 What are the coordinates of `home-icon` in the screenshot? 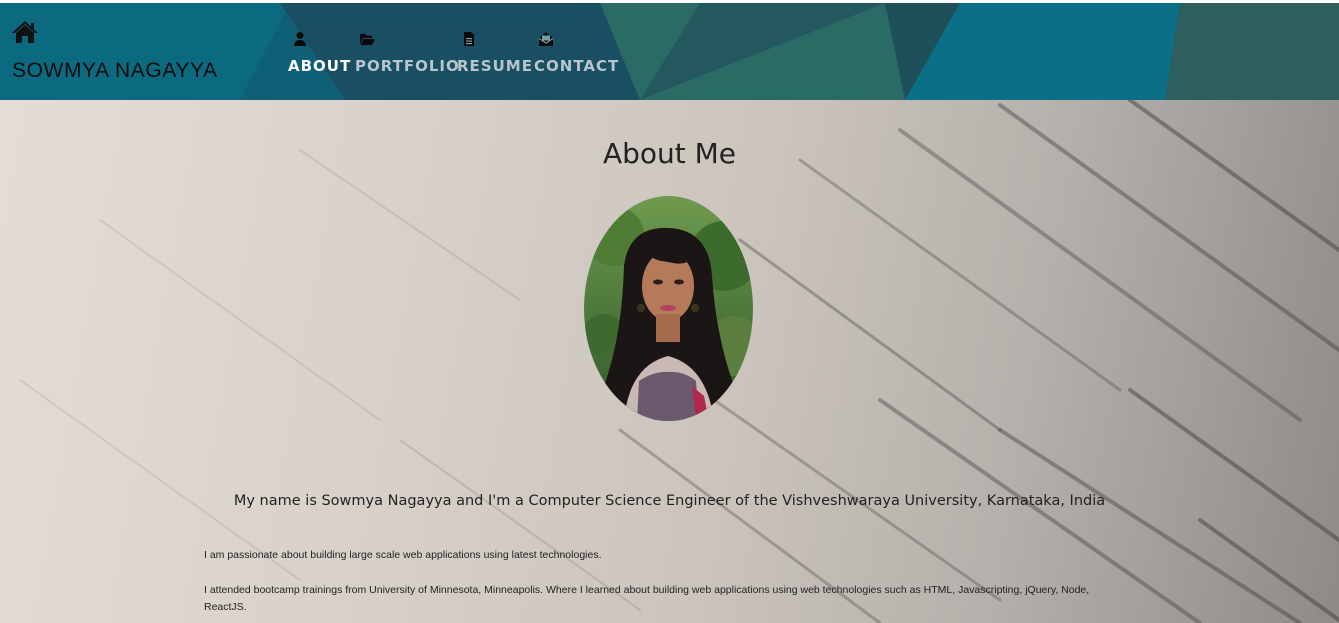 It's located at (25, 32).